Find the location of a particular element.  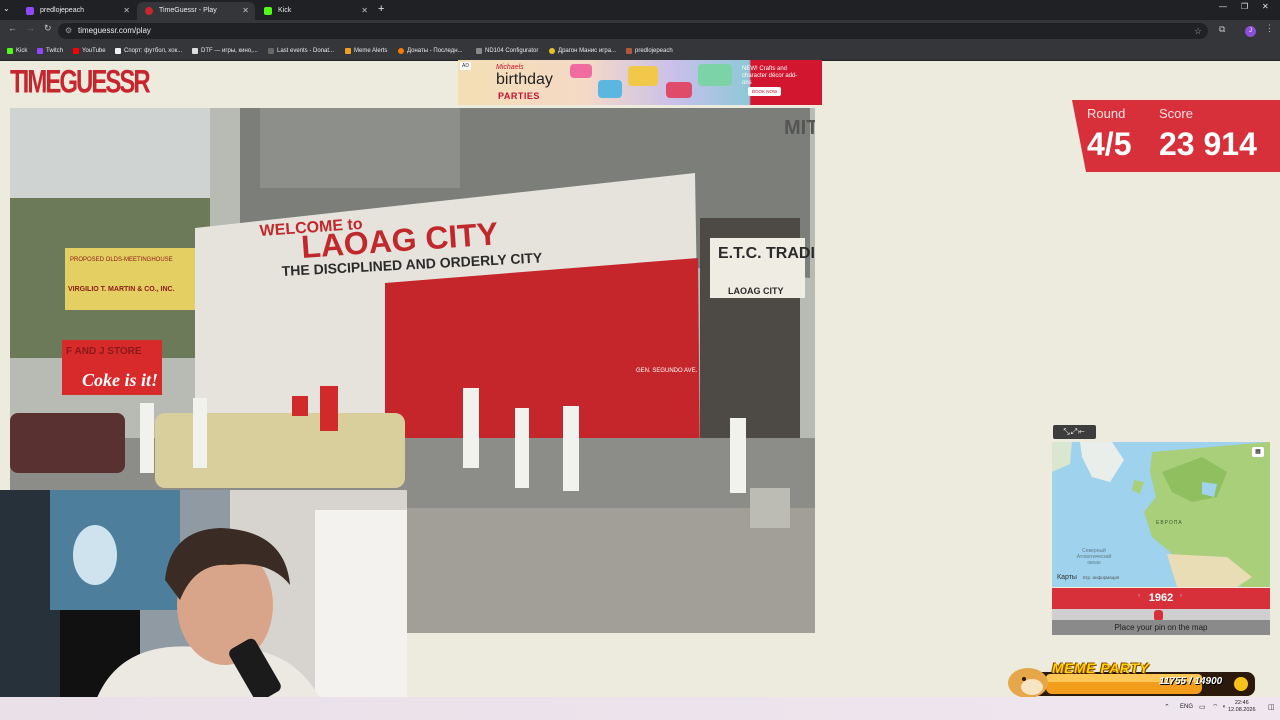

back-button: ← is located at coordinates (12, 28).